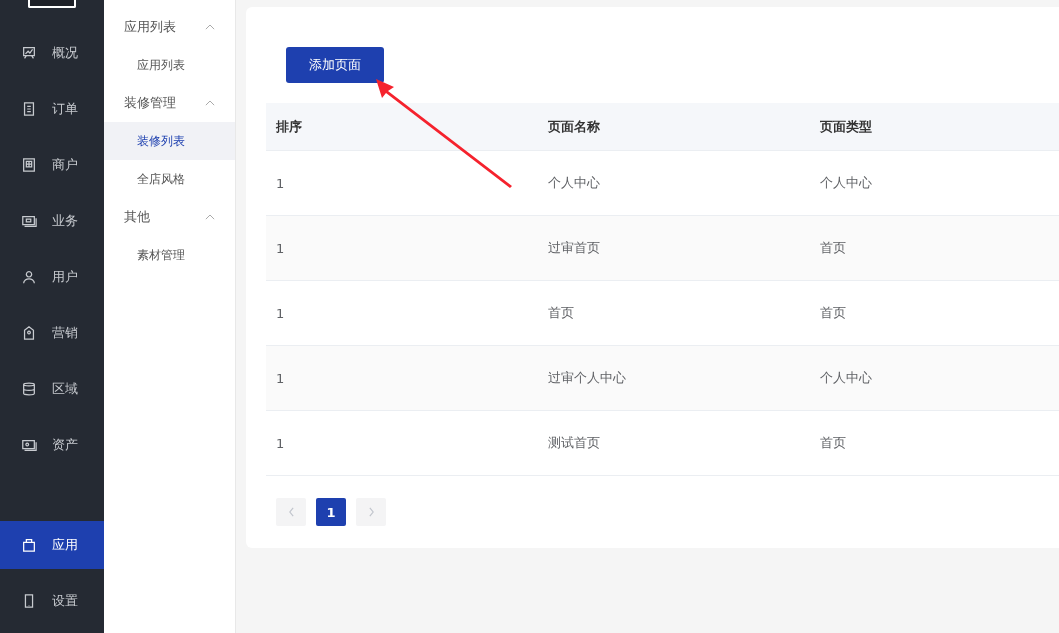  Describe the element at coordinates (574, 247) in the screenshot. I see `table-cell: 过审首页` at that location.